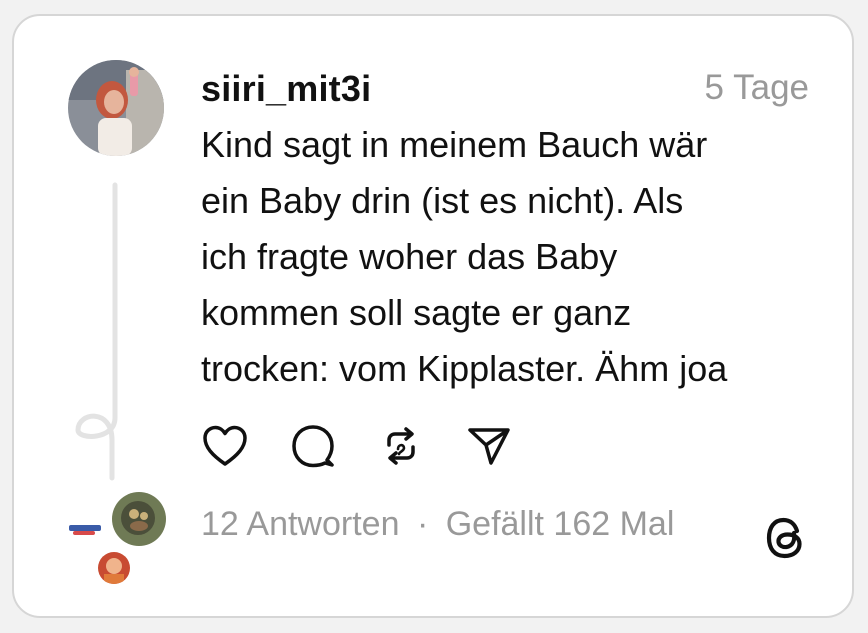 The height and width of the screenshot is (633, 868). I want to click on replies-count: 12 Antworten, so click(300, 524).